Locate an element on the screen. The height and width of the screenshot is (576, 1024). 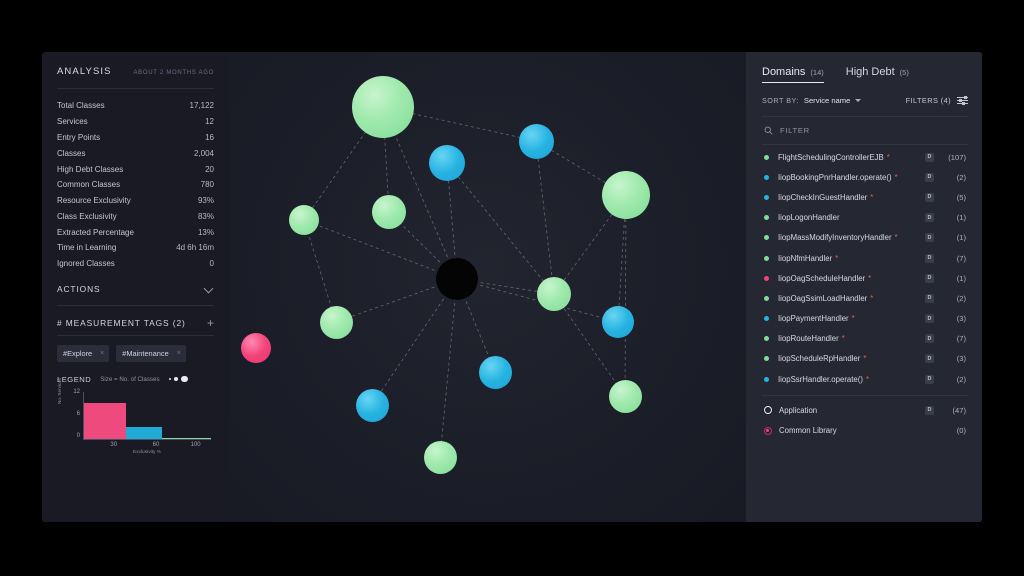
class-count: (3) is located at coordinates (961, 319).